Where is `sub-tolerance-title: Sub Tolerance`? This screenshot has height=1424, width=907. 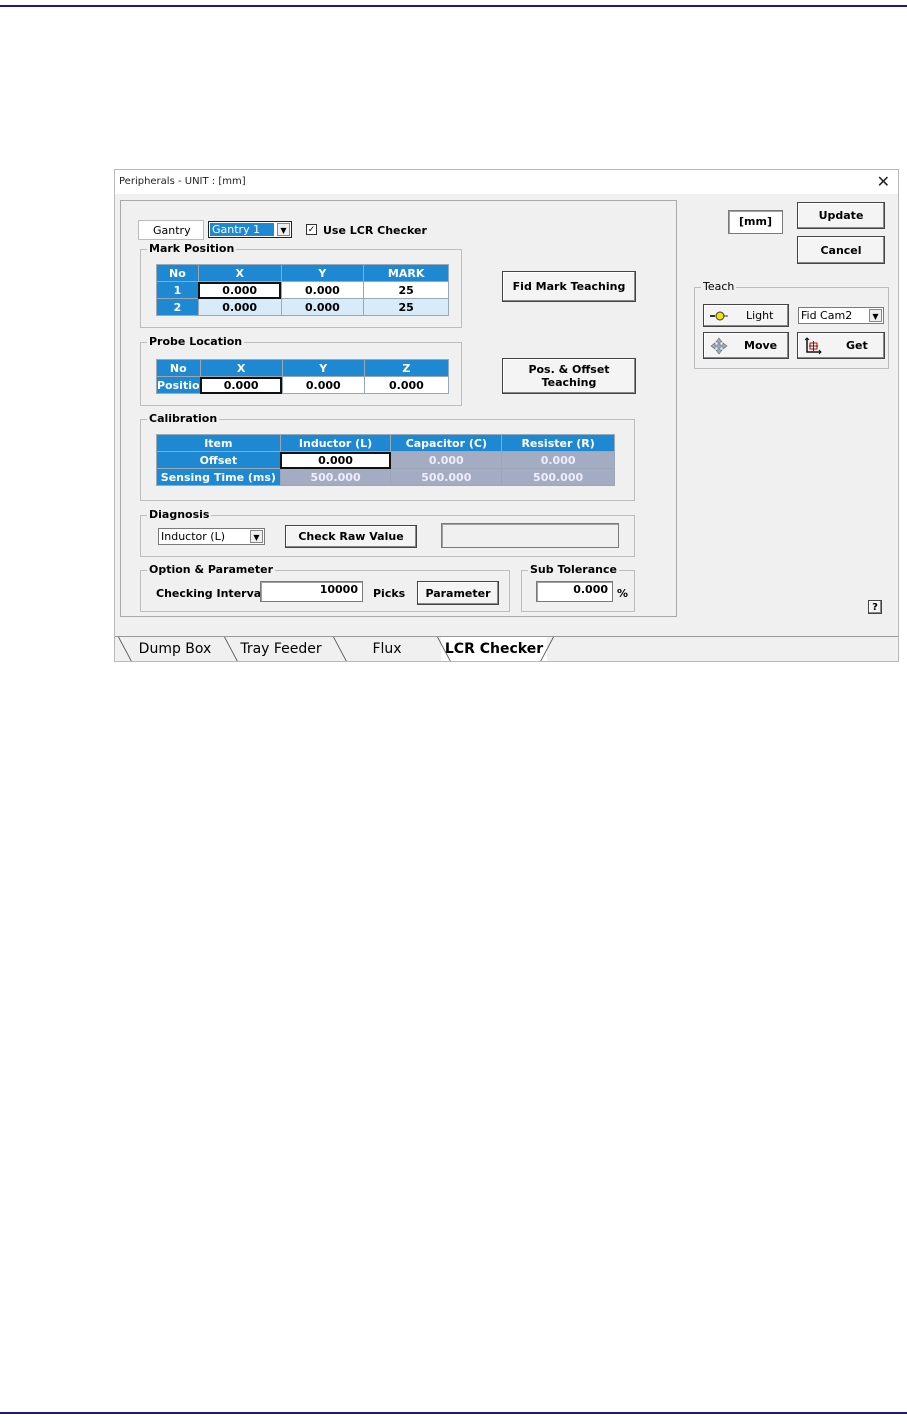 sub-tolerance-title: Sub Tolerance is located at coordinates (573, 569).